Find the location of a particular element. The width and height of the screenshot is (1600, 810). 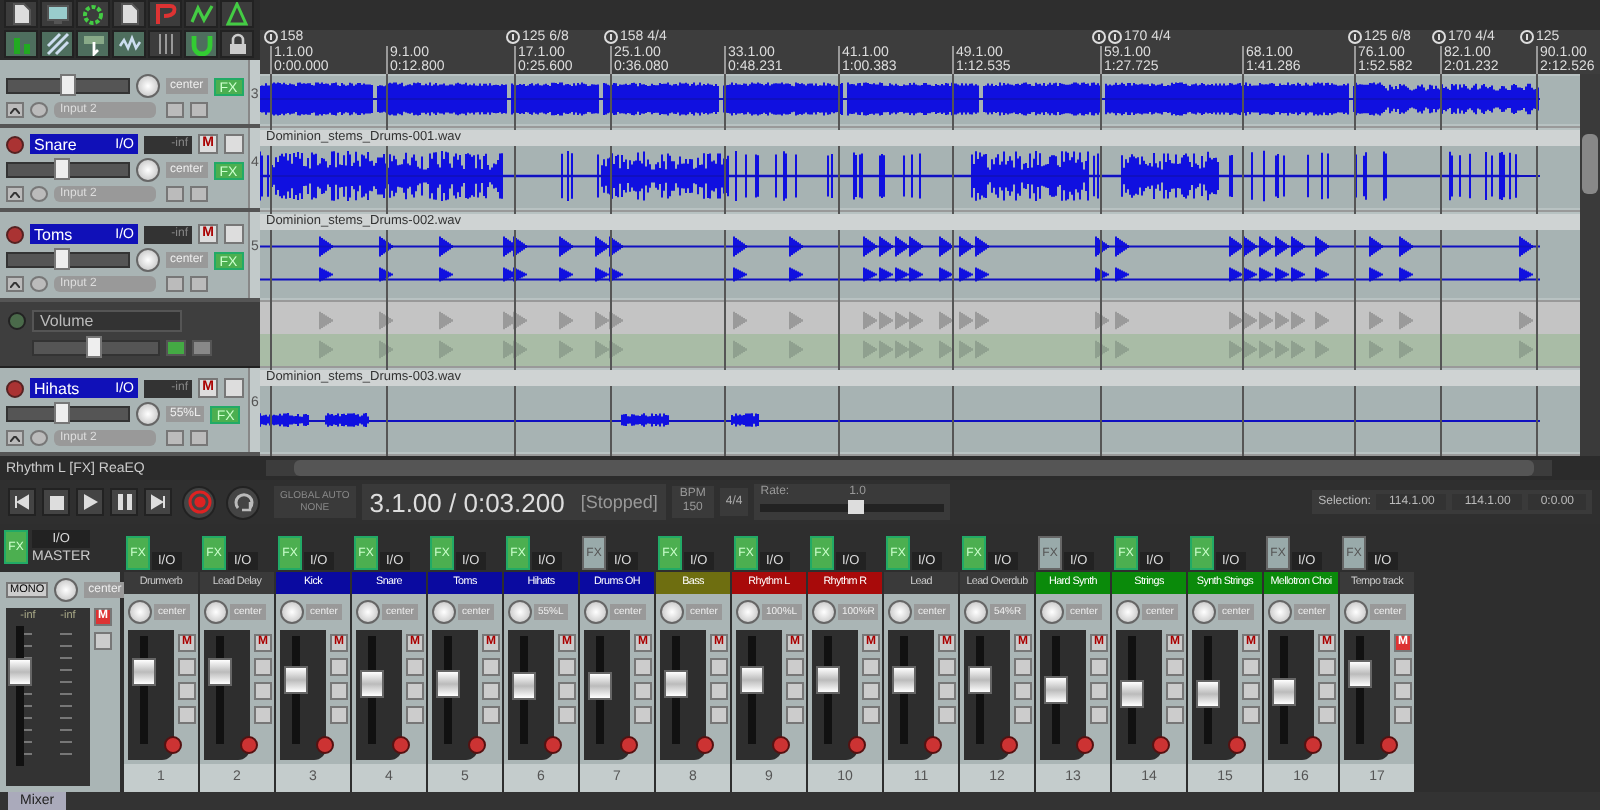

pause-button is located at coordinates (124, 502).